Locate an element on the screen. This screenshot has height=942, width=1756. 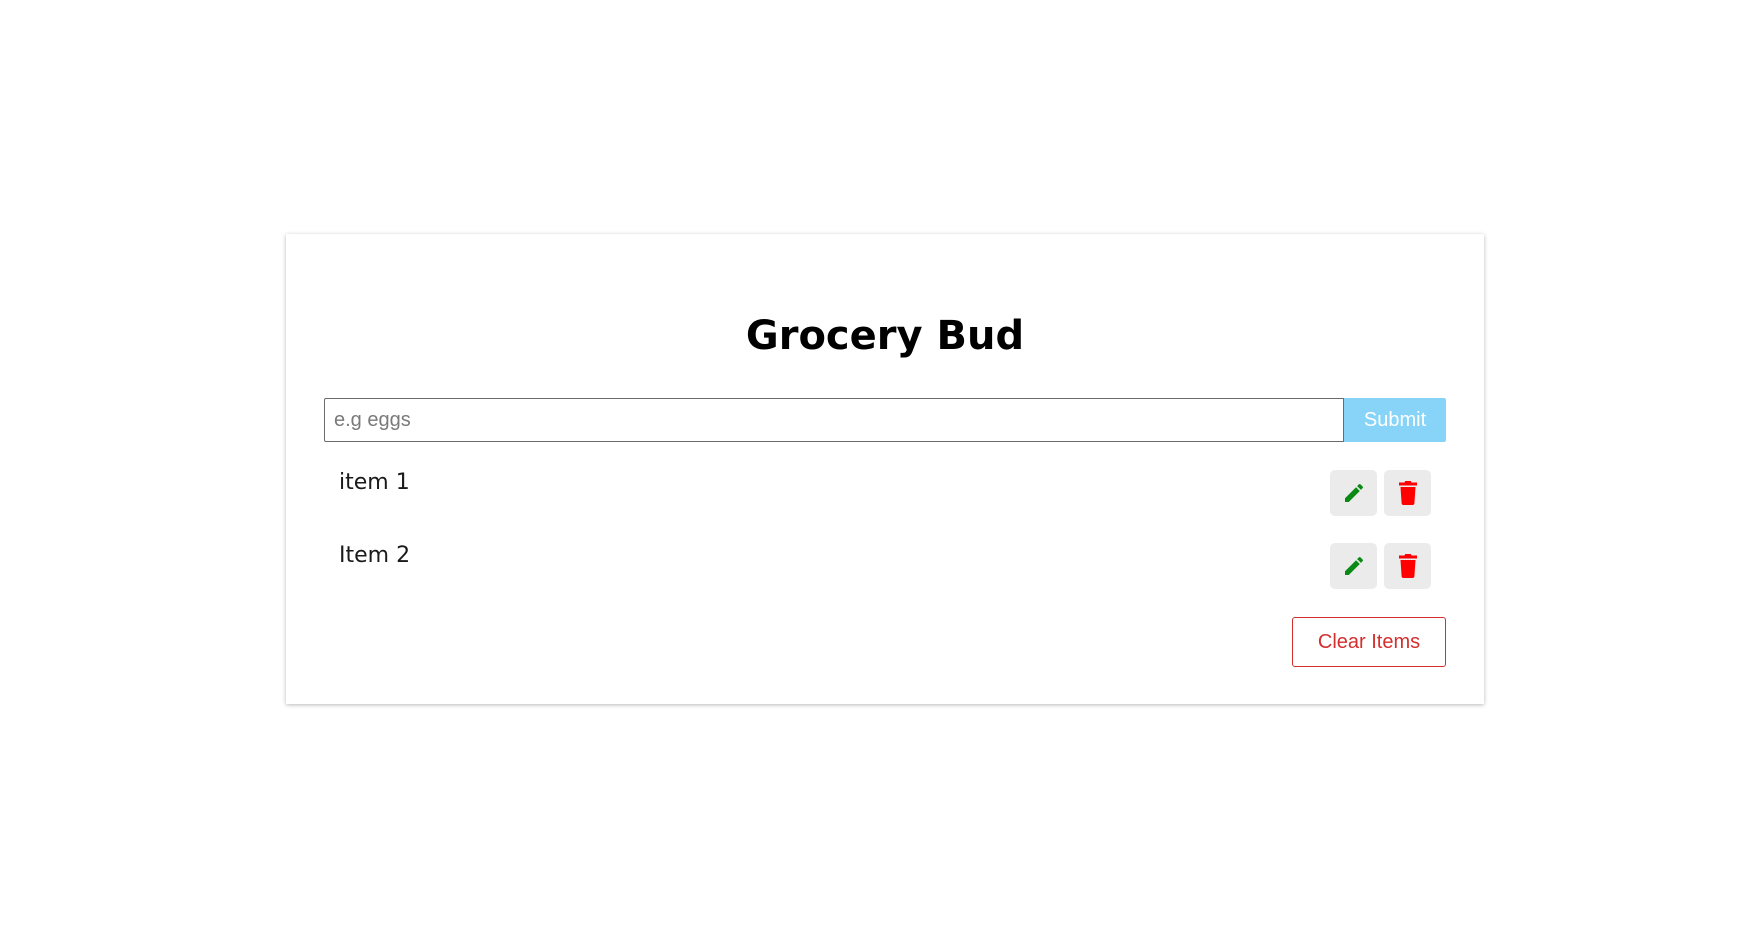
grocery-input is located at coordinates (834, 420).